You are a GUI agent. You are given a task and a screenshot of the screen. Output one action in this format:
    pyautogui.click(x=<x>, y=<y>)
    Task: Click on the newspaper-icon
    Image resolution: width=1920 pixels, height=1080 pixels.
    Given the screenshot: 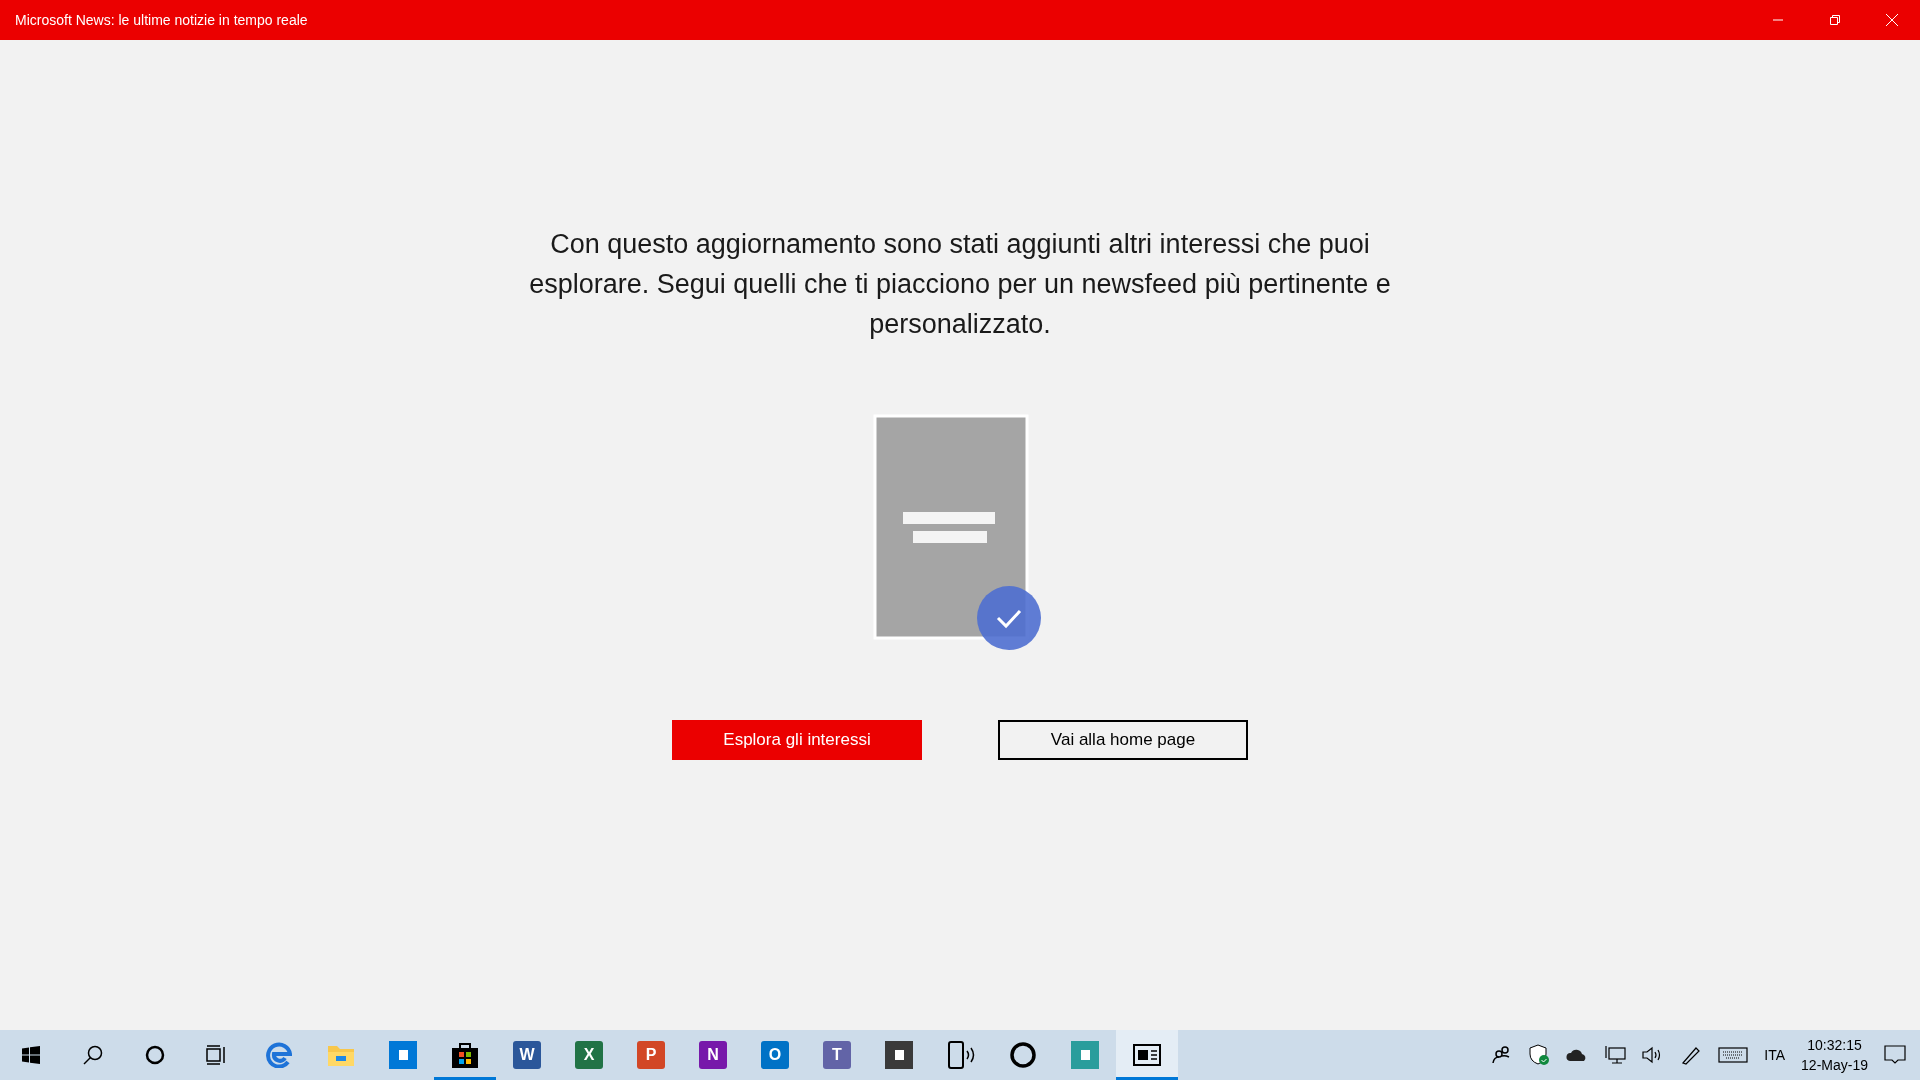 What is the action you would take?
    pyautogui.click(x=1147, y=1055)
    